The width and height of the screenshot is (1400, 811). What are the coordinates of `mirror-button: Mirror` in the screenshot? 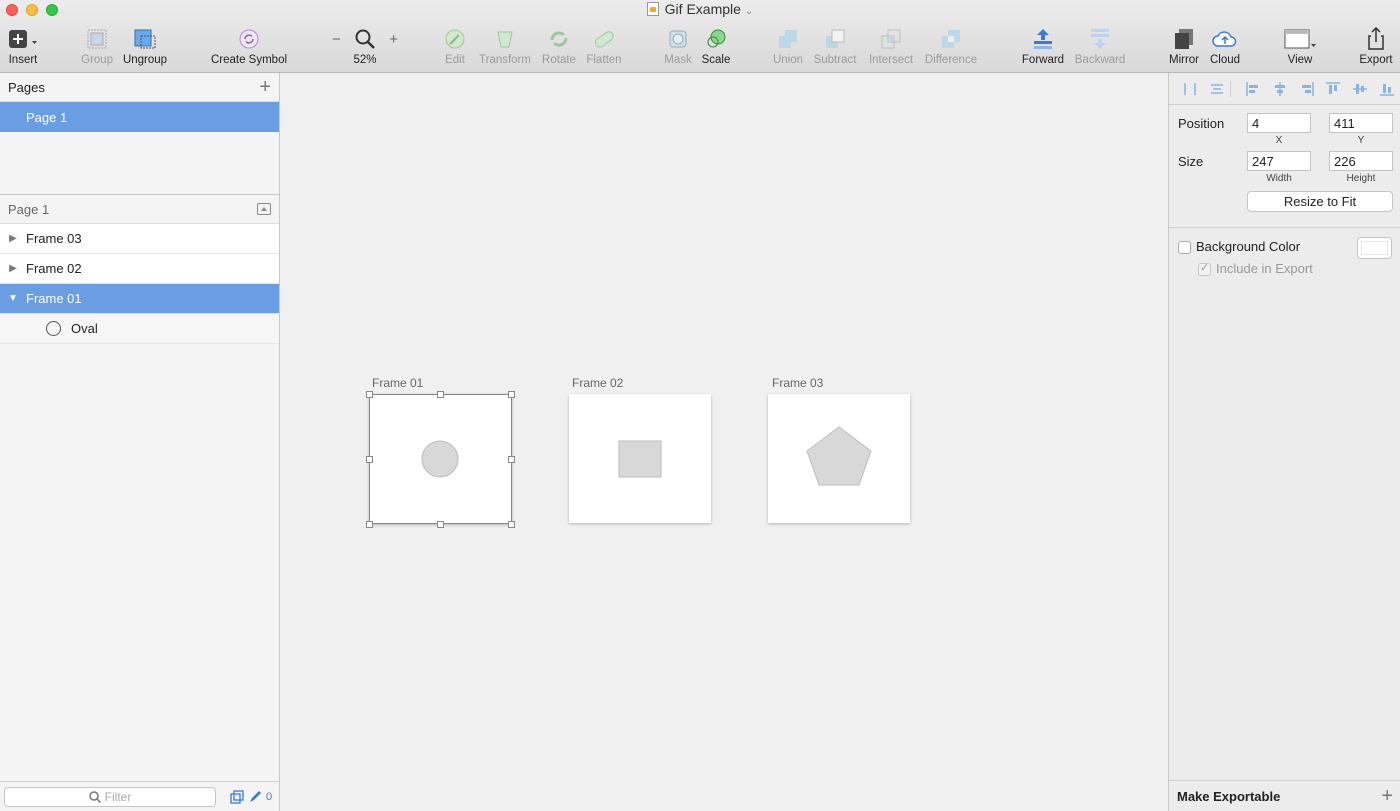 It's located at (1184, 46).